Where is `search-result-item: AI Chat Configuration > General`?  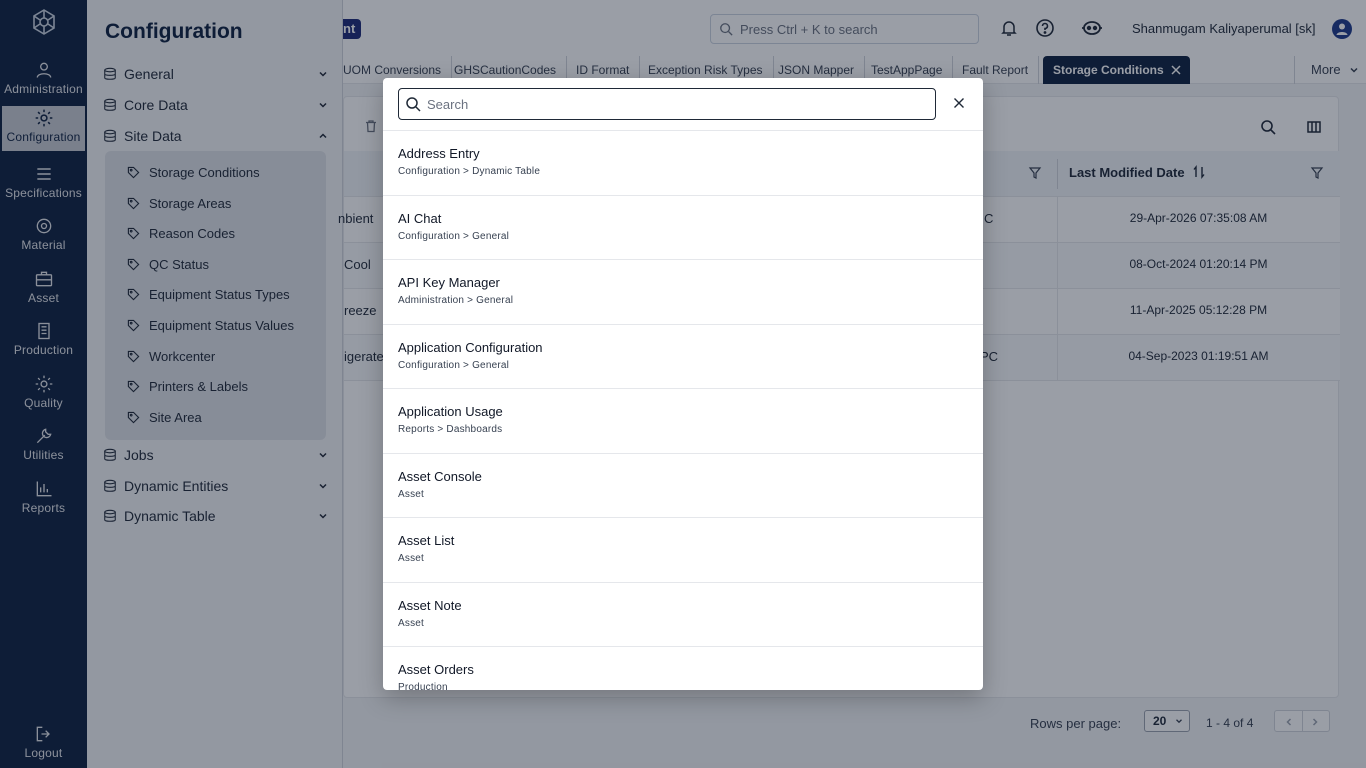
search-result-item: AI Chat Configuration > General is located at coordinates (683, 228).